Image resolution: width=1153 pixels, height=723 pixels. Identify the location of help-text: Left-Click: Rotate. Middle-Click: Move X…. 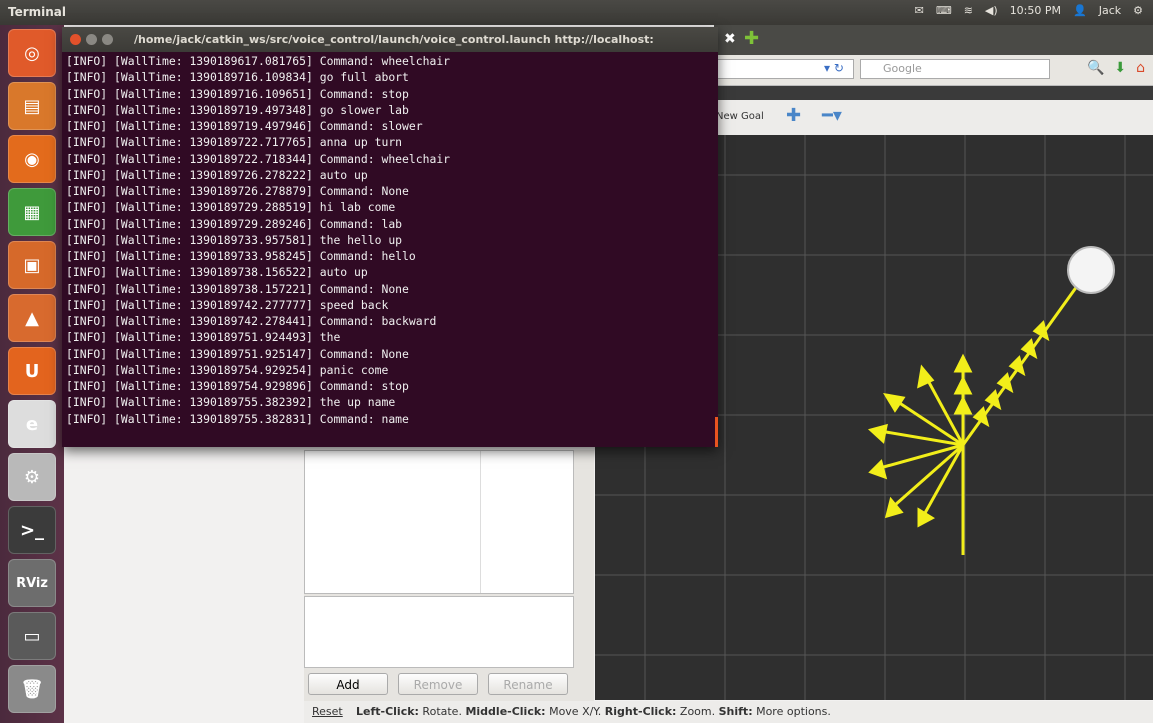
(593, 711).